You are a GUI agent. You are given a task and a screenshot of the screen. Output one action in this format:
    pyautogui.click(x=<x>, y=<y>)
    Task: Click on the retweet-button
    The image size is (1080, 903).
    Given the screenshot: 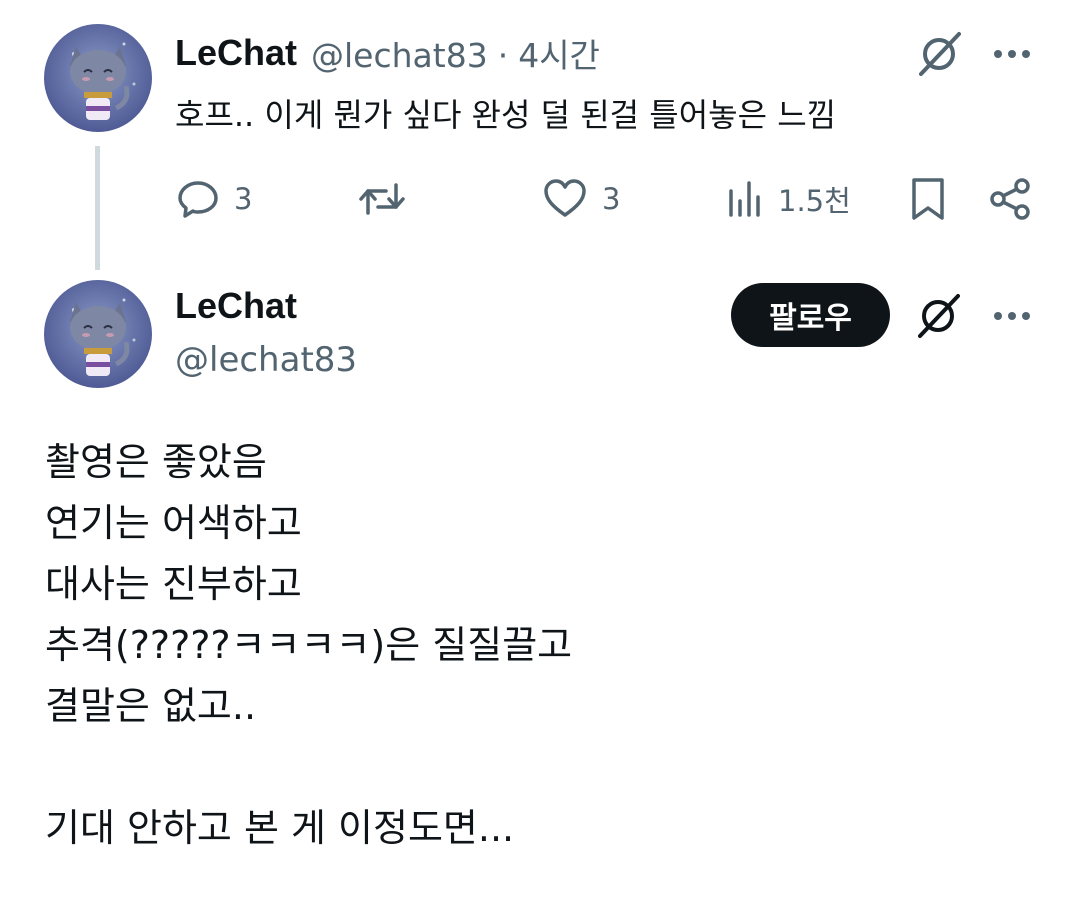 What is the action you would take?
    pyautogui.click(x=389, y=199)
    